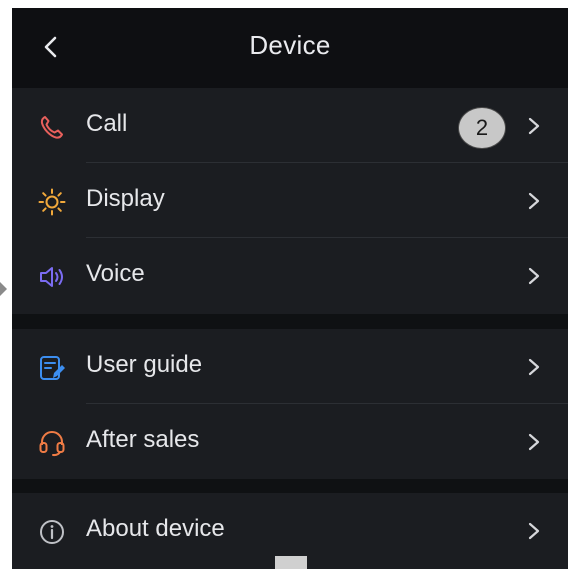 This screenshot has width=569, height=569. Describe the element at coordinates (290, 366) in the screenshot. I see `user-guide-row: User guide` at that location.